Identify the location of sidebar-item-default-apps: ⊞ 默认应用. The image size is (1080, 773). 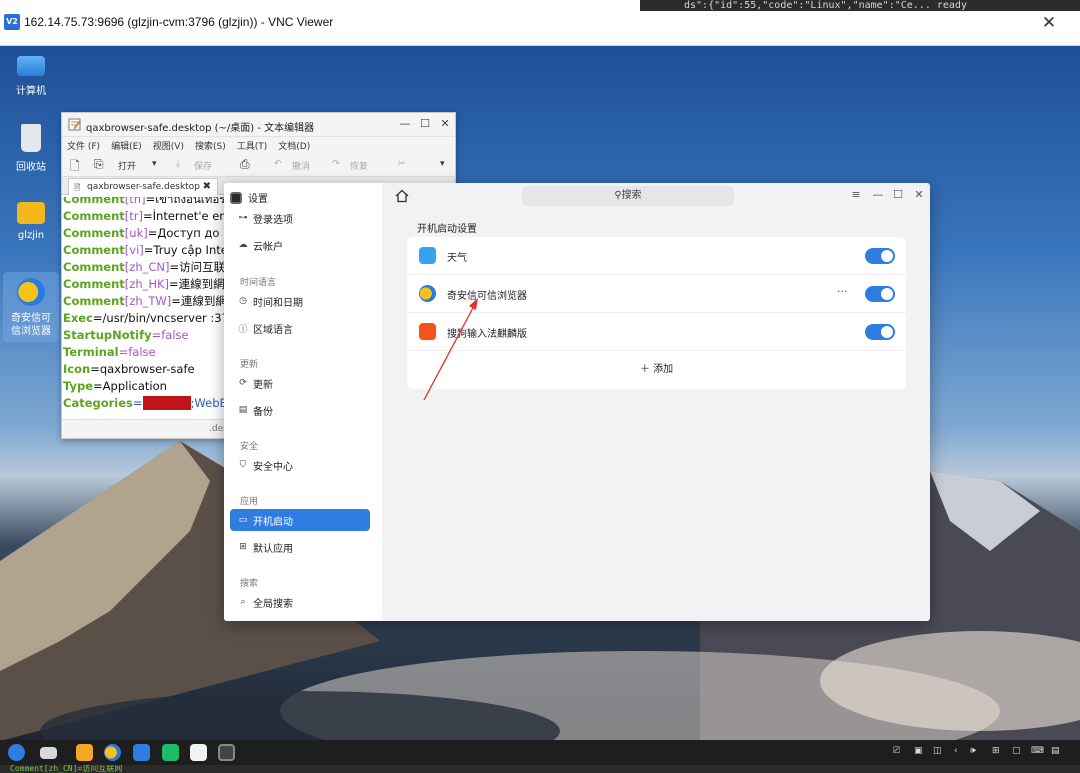
(300, 547).